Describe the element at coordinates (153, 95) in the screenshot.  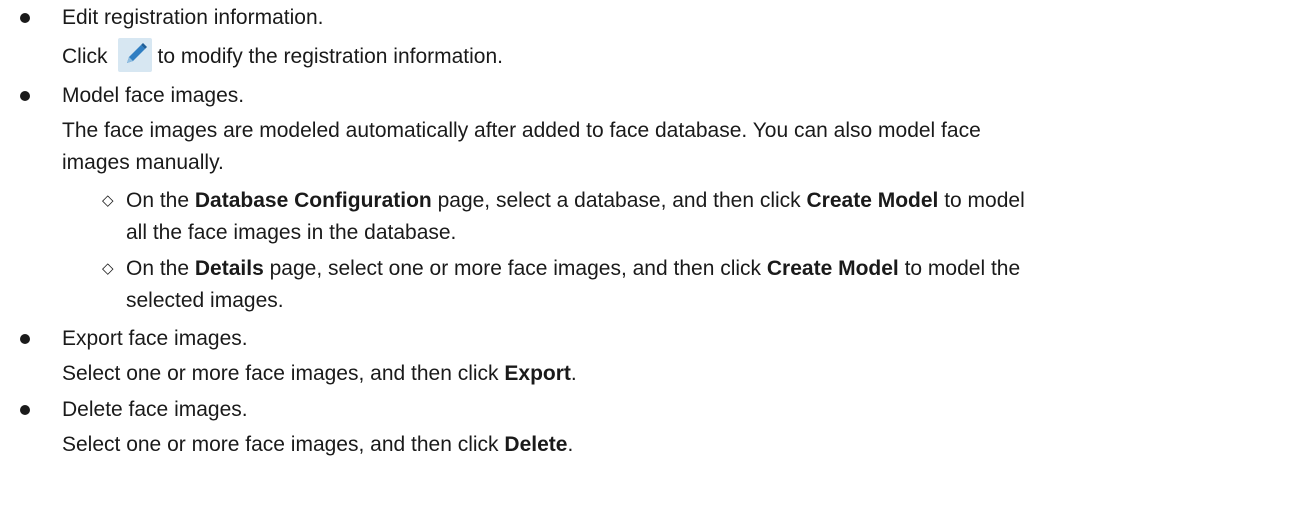
I see `item-title: Model face images.` at that location.